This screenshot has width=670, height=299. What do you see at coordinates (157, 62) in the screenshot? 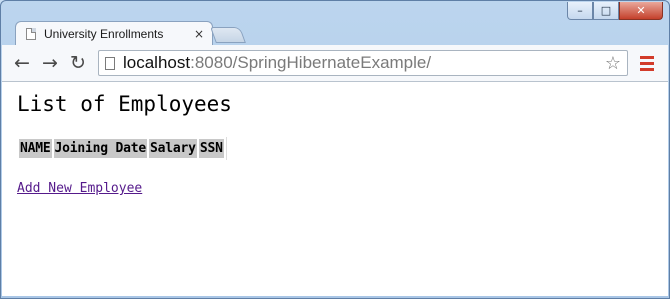
I see `url-host: localhost` at bounding box center [157, 62].